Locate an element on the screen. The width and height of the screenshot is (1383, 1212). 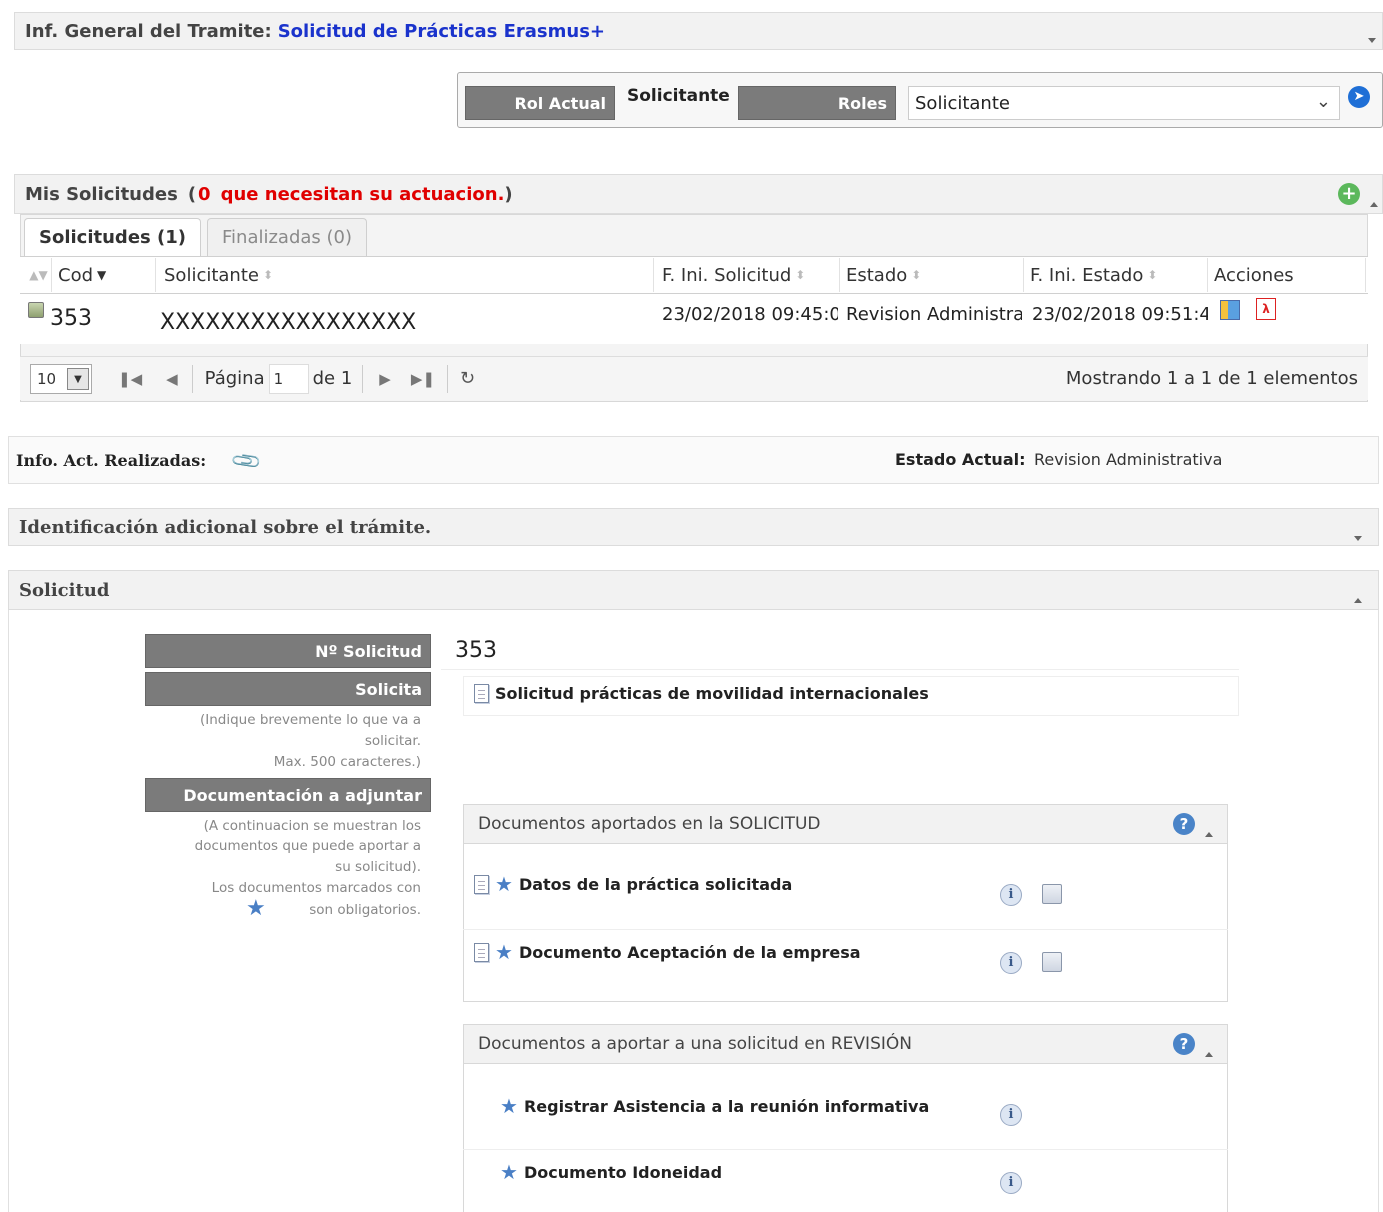
doc-item-label: Documento Idoneidad is located at coordinates (623, 1172).